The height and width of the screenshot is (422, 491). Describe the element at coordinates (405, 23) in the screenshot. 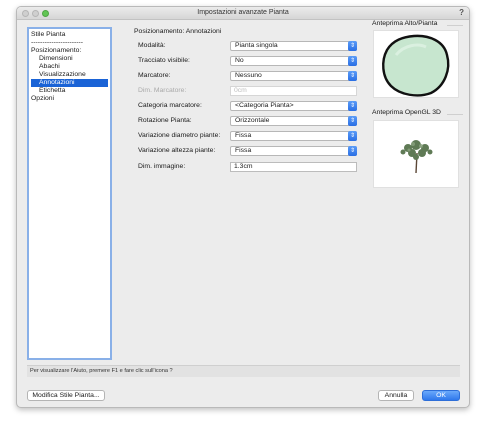

I see `preview-top-title: Anteprima Alto/Pianta` at that location.